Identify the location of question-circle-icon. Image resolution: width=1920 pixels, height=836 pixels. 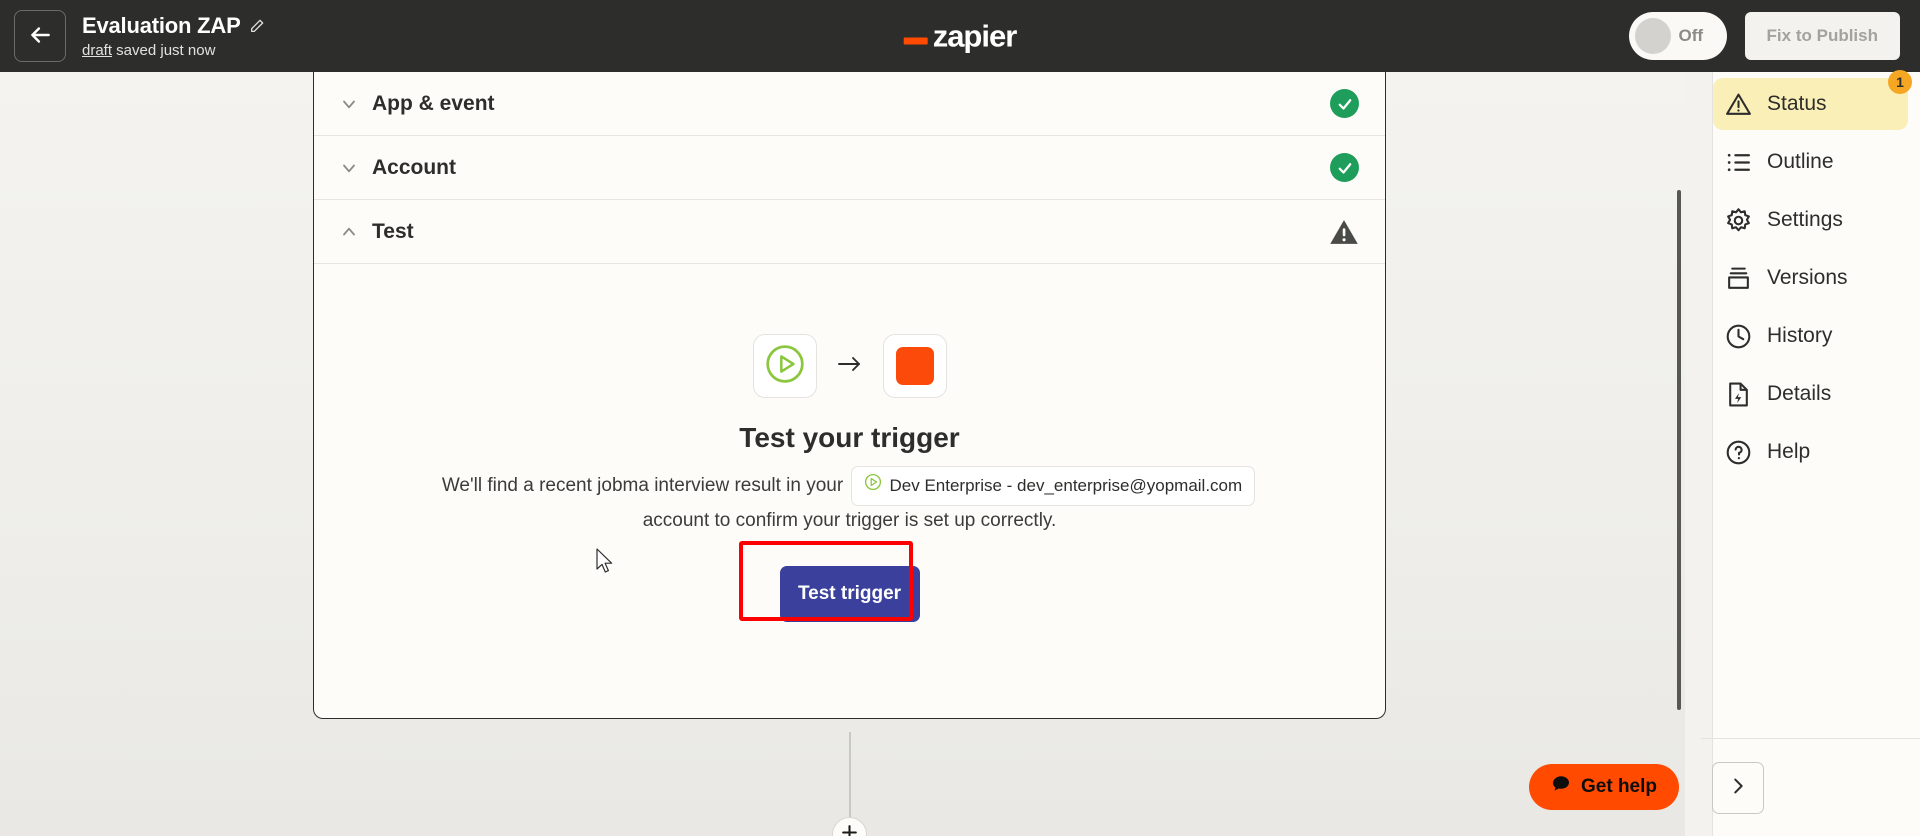
(1738, 452).